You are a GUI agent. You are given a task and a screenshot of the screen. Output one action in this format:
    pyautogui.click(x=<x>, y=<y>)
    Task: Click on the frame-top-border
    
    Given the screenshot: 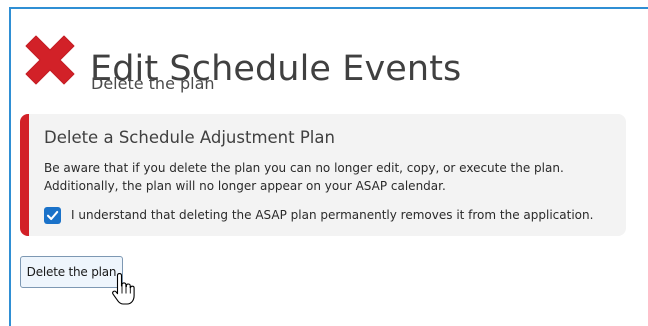 What is the action you would take?
    pyautogui.click(x=328, y=8)
    